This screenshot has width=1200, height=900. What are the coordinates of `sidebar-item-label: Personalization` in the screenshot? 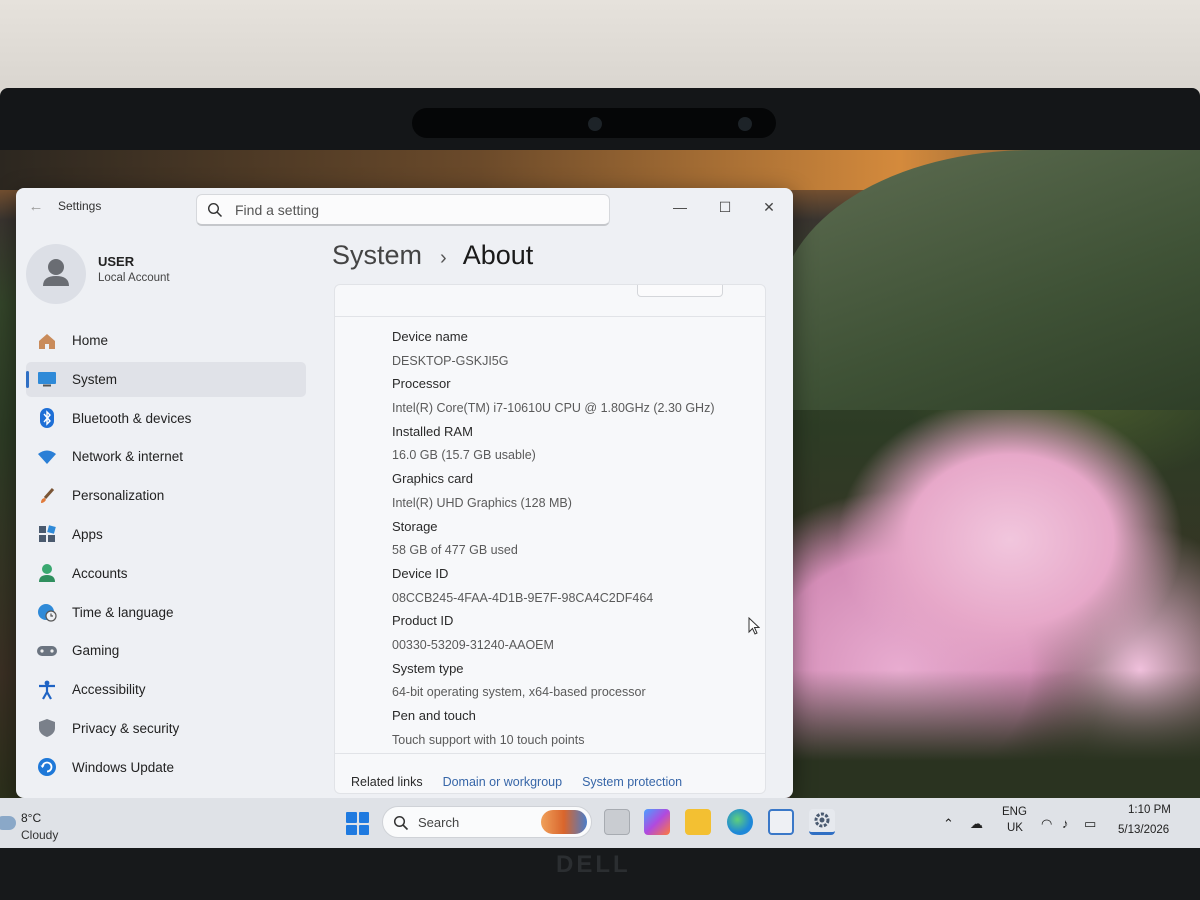 It's located at (118, 496).